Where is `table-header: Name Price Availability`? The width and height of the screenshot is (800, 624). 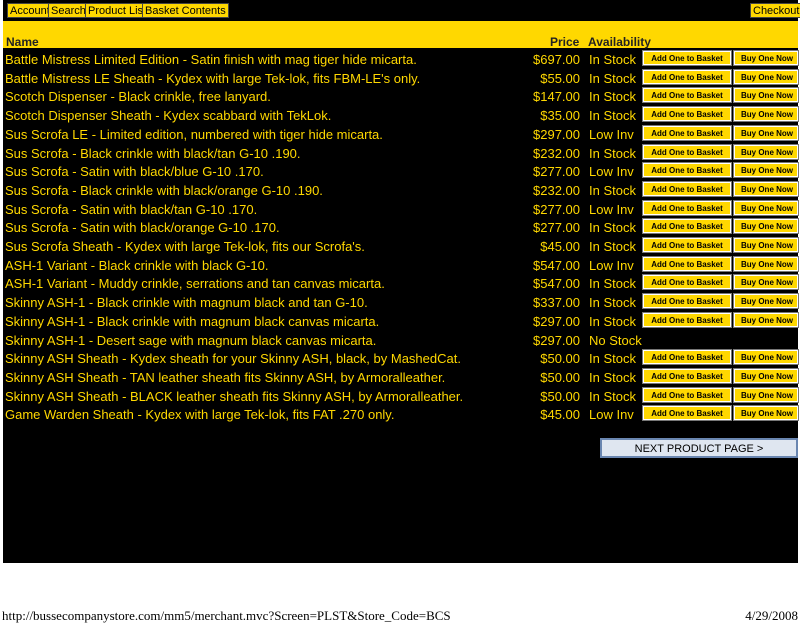
table-header: Name Price Availability is located at coordinates (400, 42).